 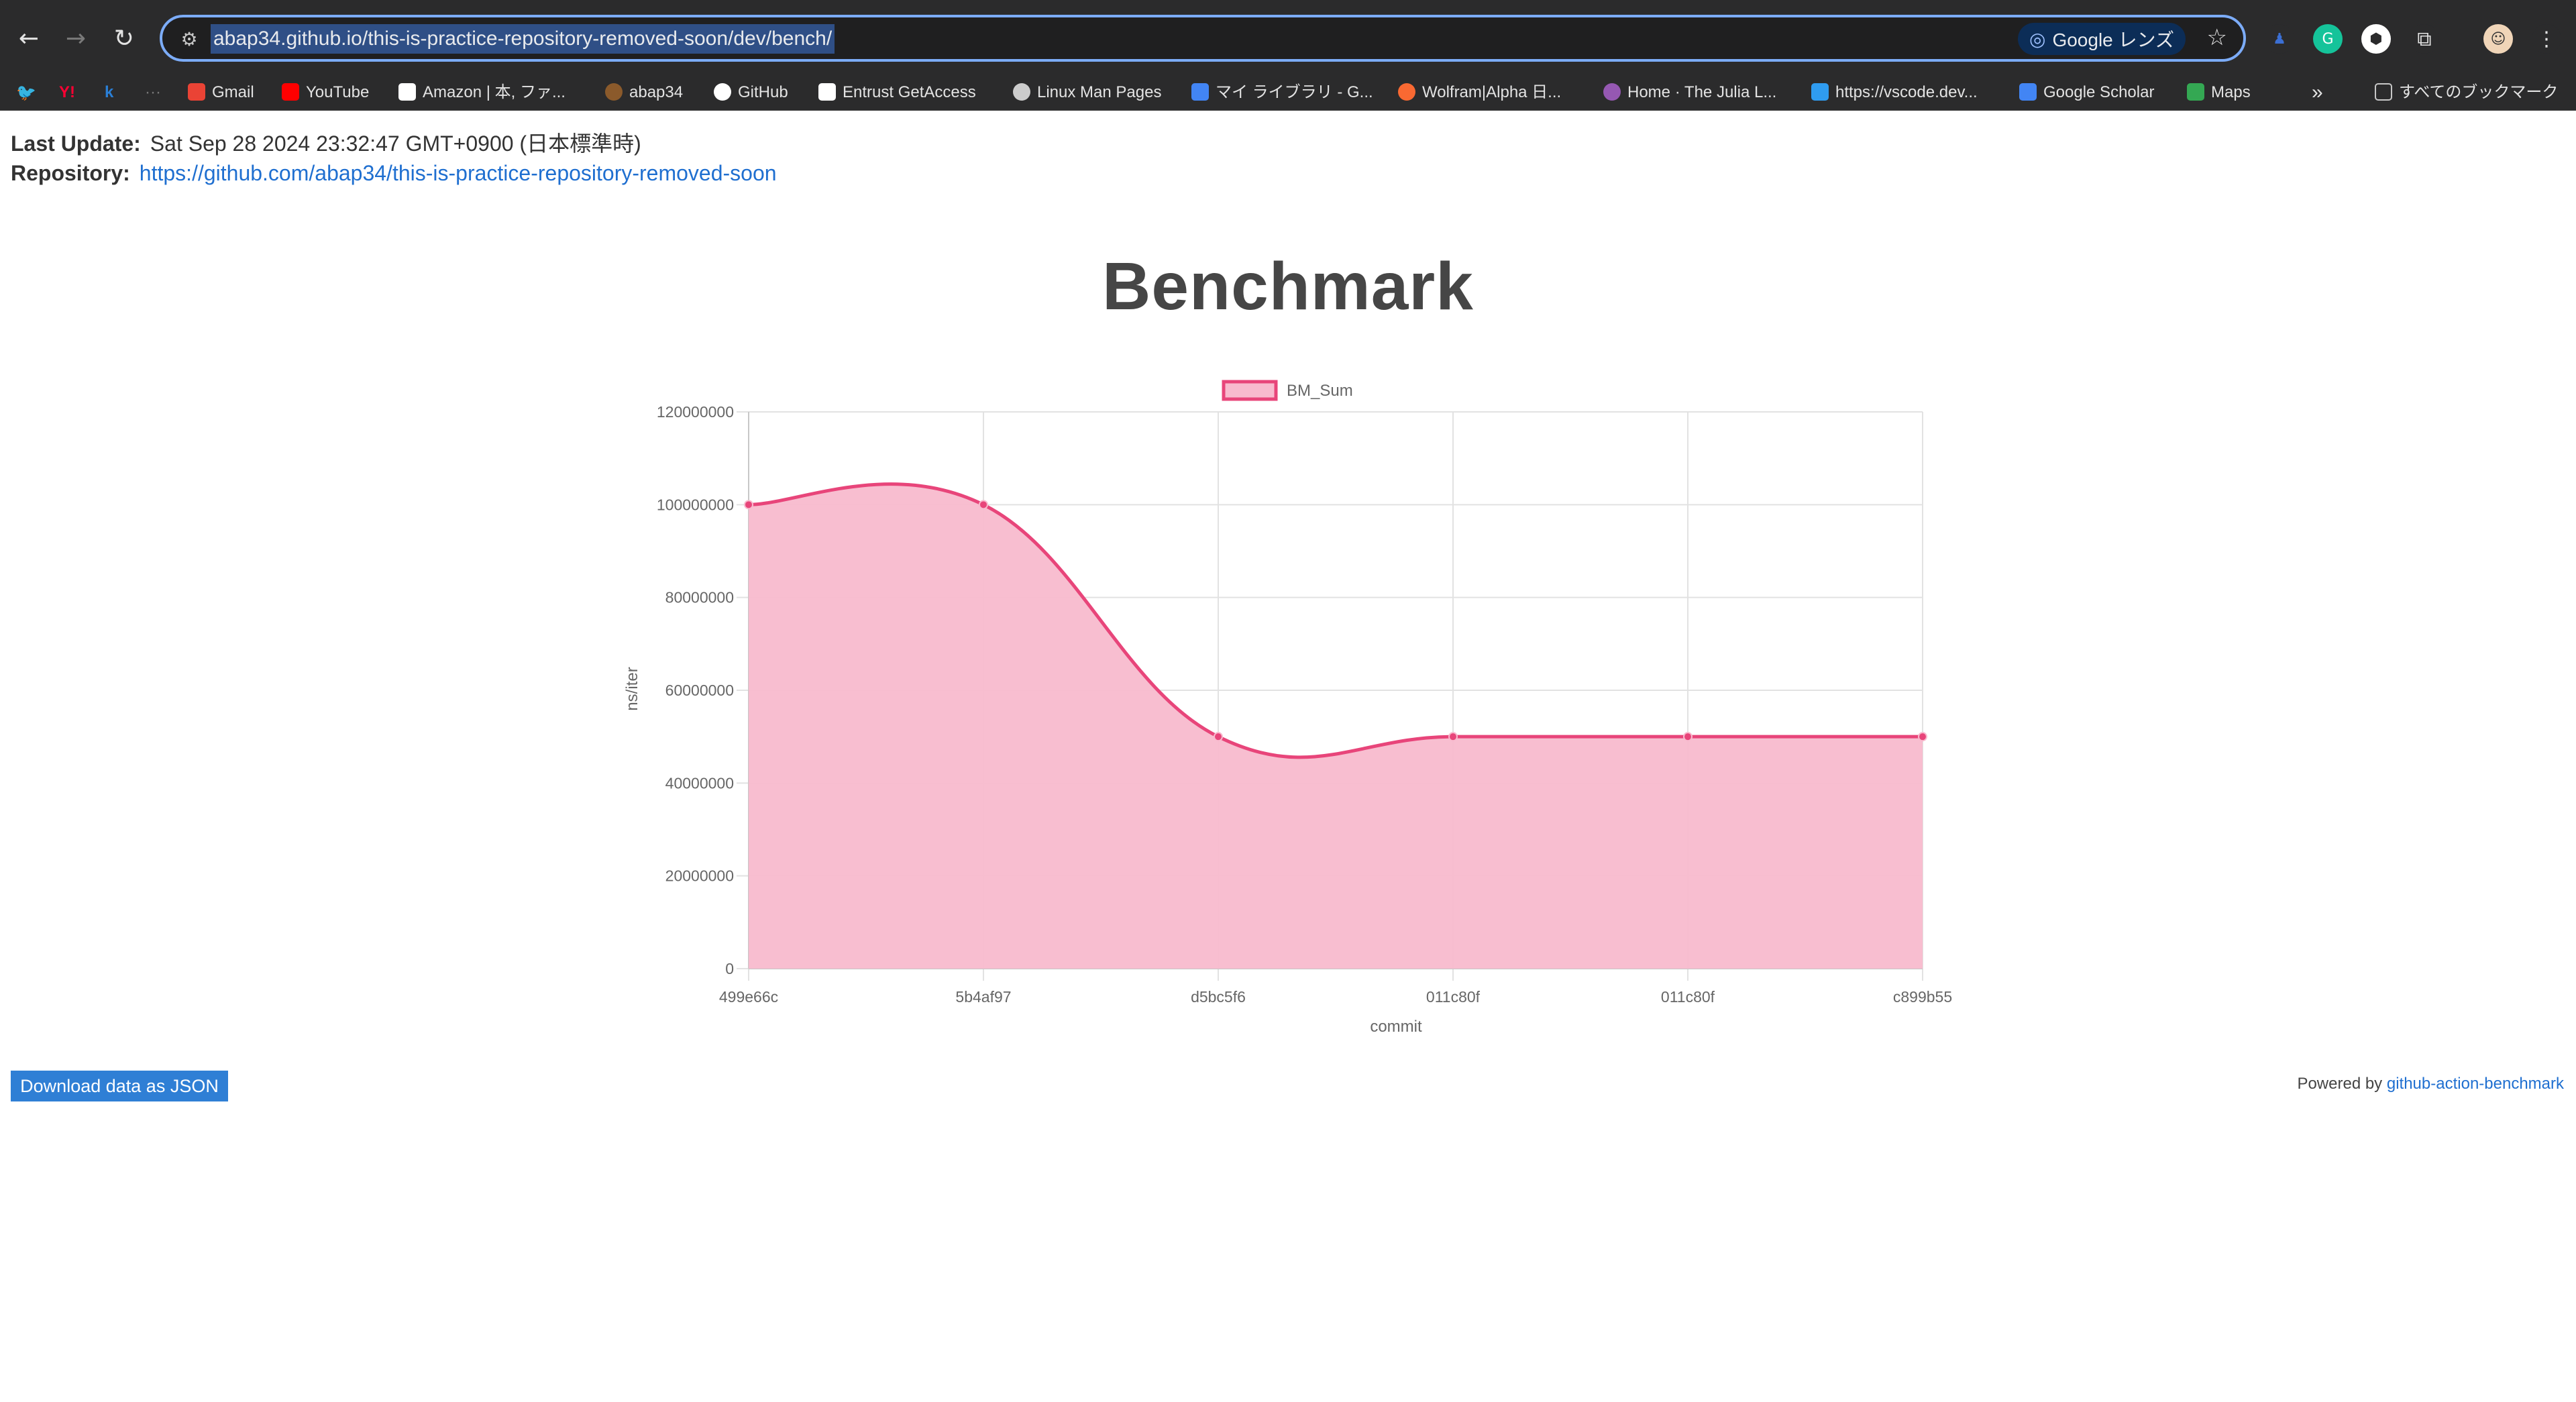 What do you see at coordinates (983, 997) in the screenshot?
I see `x-tick-label: 5b4af97` at bounding box center [983, 997].